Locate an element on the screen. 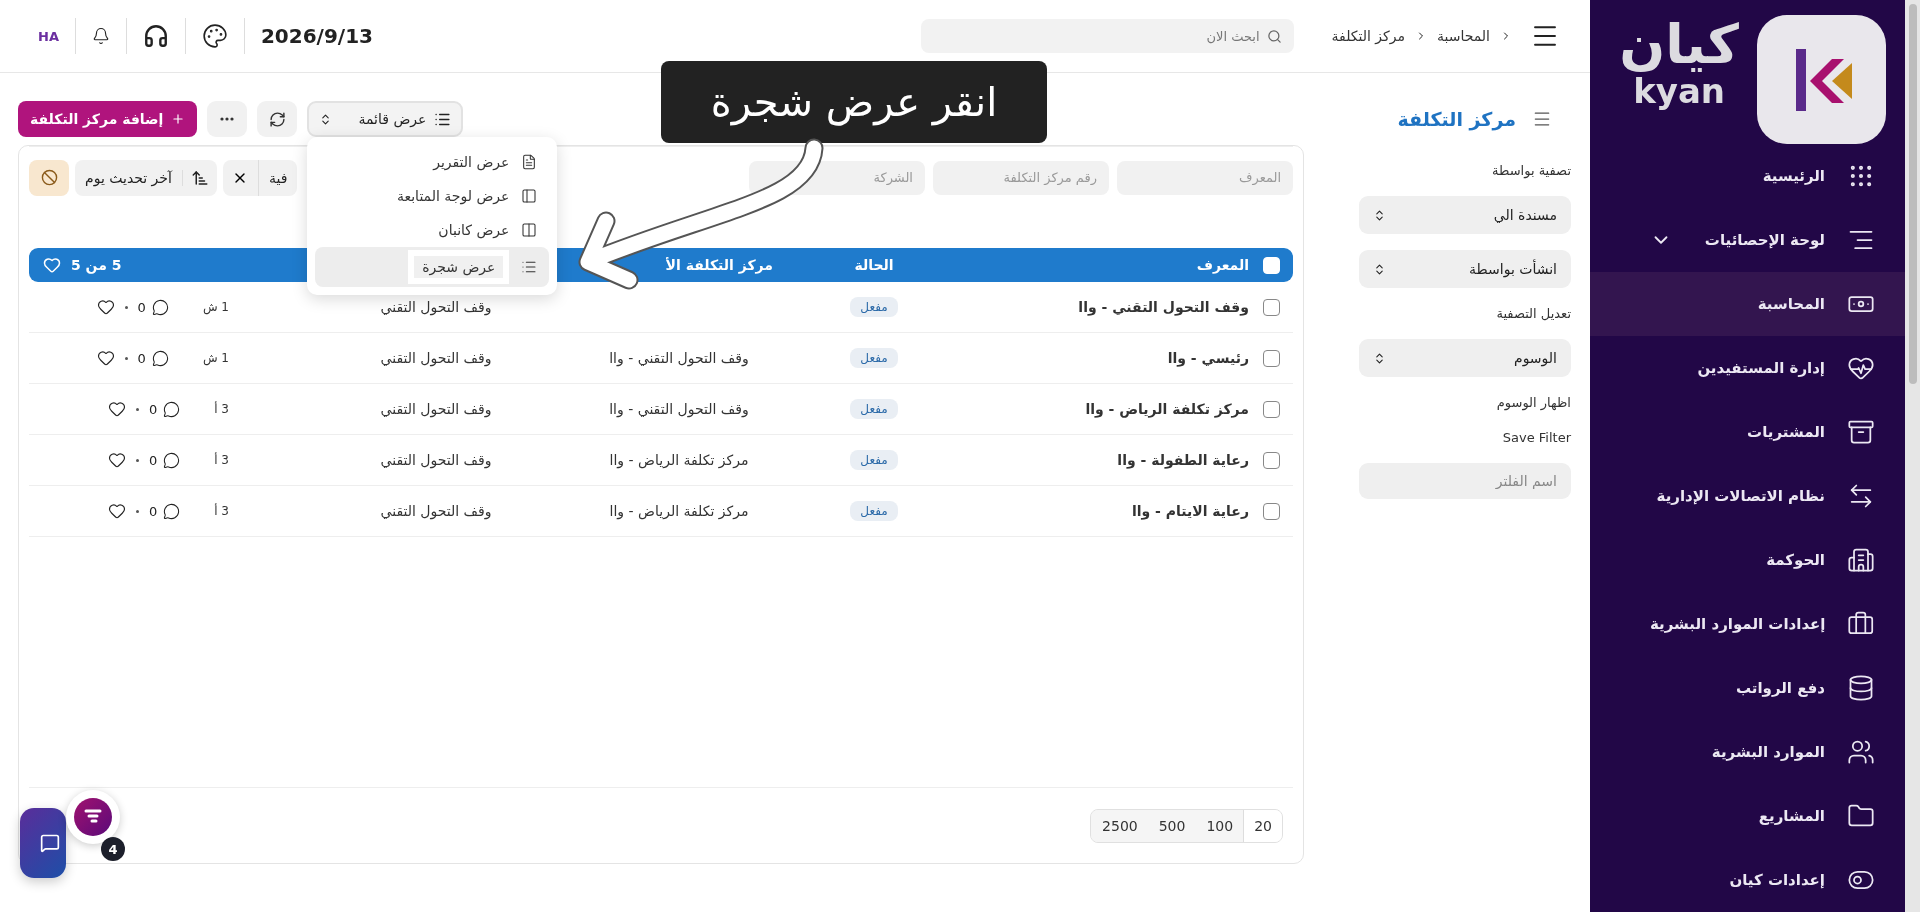 This screenshot has width=1920, height=912. search-field: المعرف is located at coordinates (1205, 177).